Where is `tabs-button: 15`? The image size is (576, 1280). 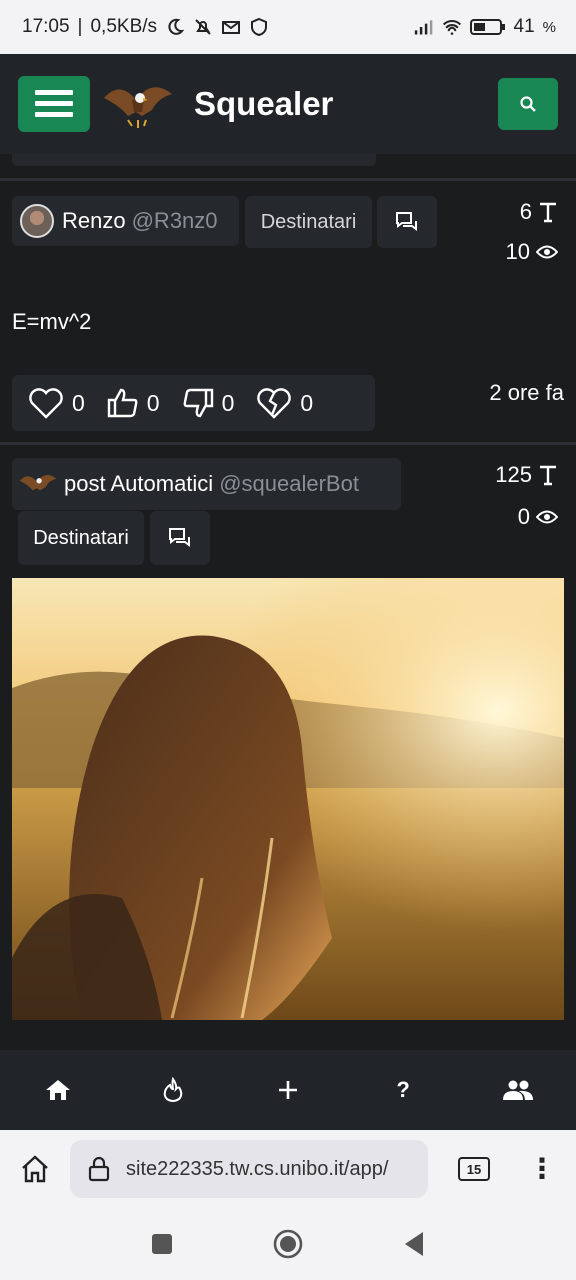 tabs-button: 15 is located at coordinates (474, 1169).